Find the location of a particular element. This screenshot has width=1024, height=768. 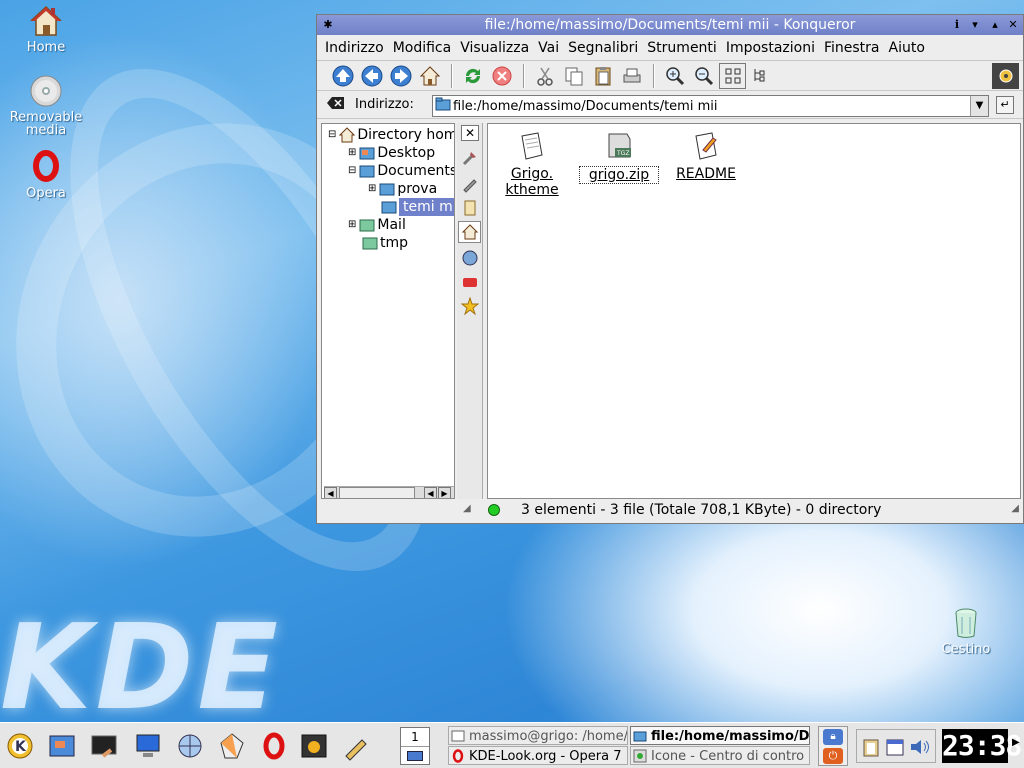

file-item-grigo-ktheme: Grigo. ktheme is located at coordinates (532, 164).